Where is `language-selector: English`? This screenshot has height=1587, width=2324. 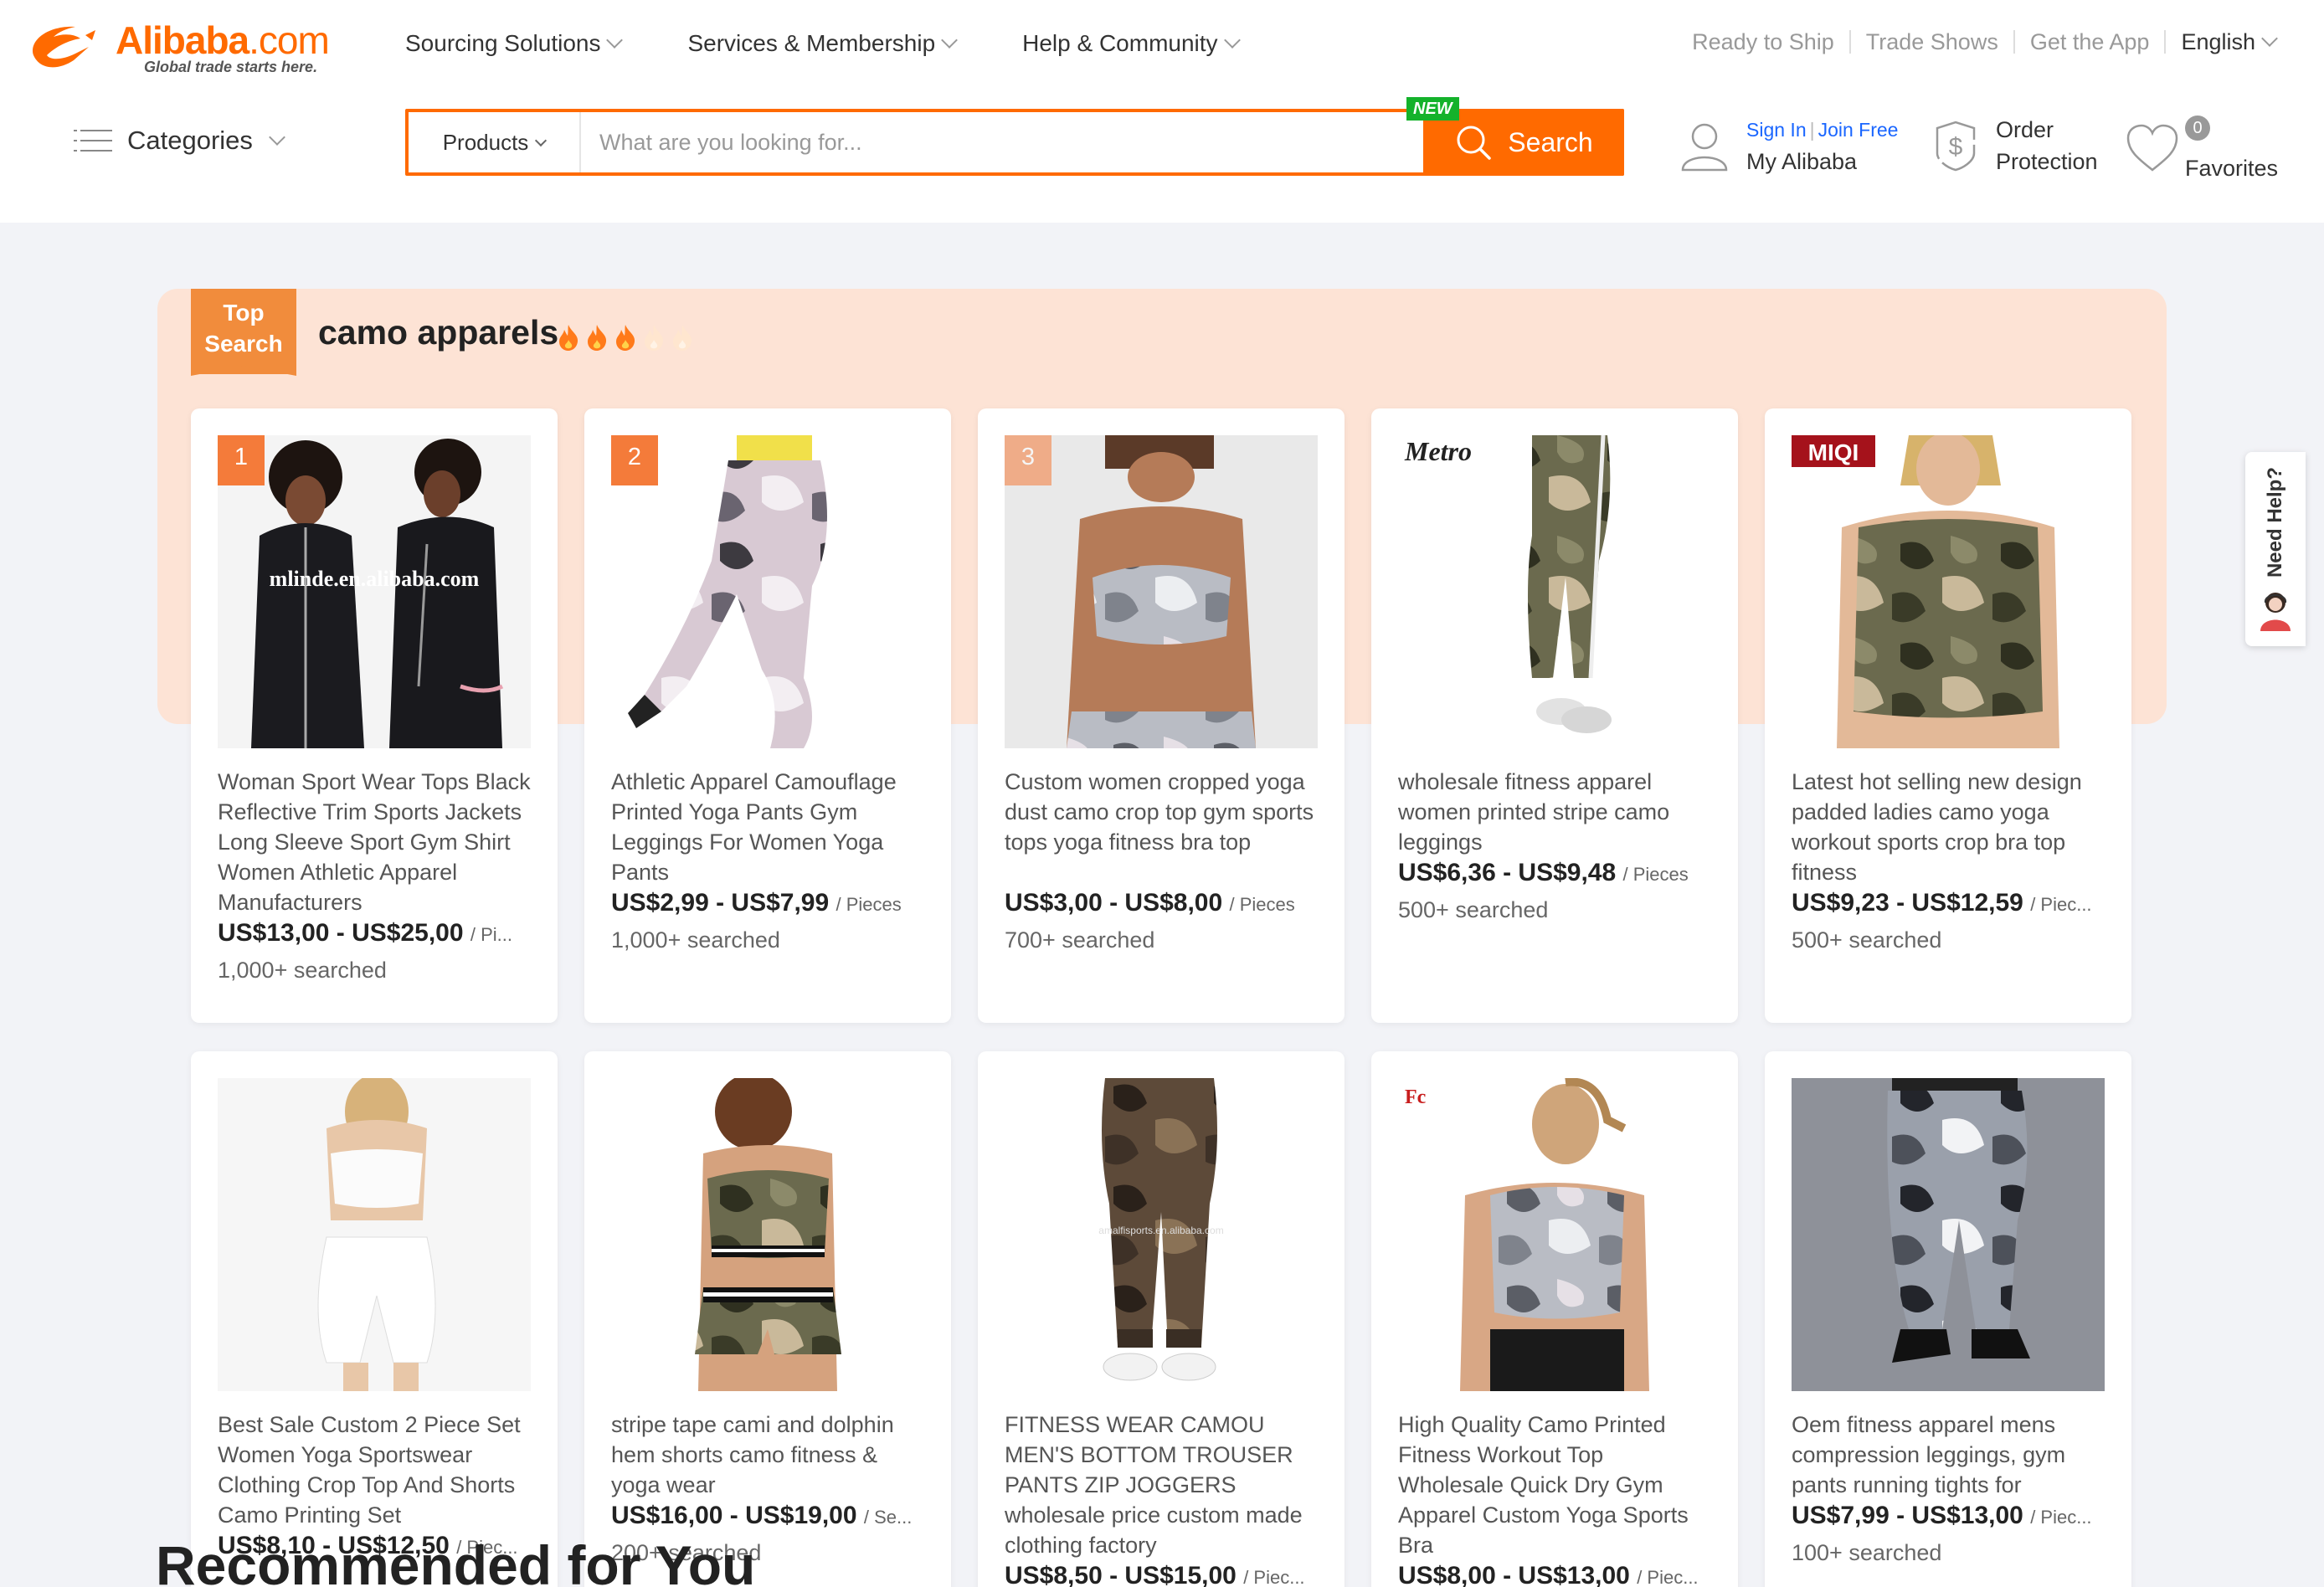
language-selector: English is located at coordinates (2228, 42).